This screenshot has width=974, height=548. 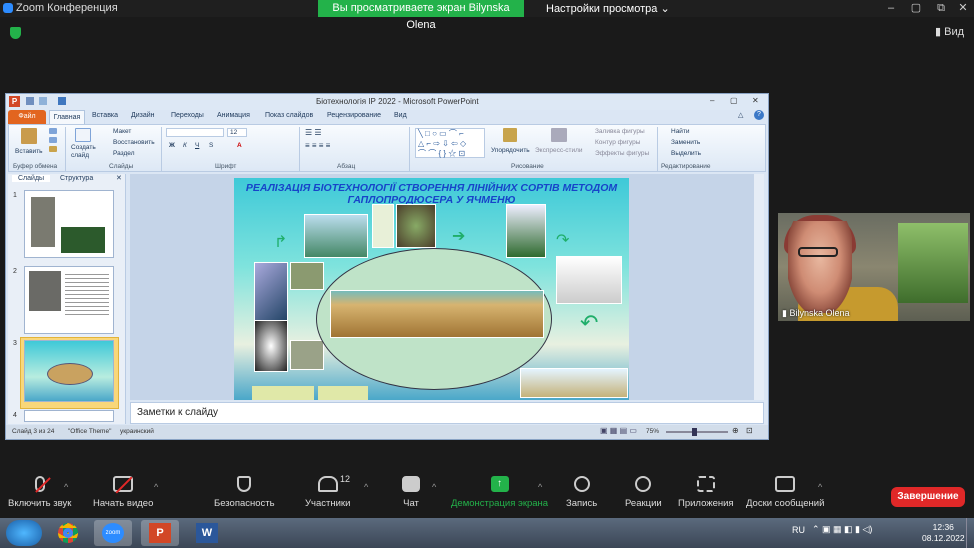 I want to click on select-button: Выделить, so click(x=686, y=153).